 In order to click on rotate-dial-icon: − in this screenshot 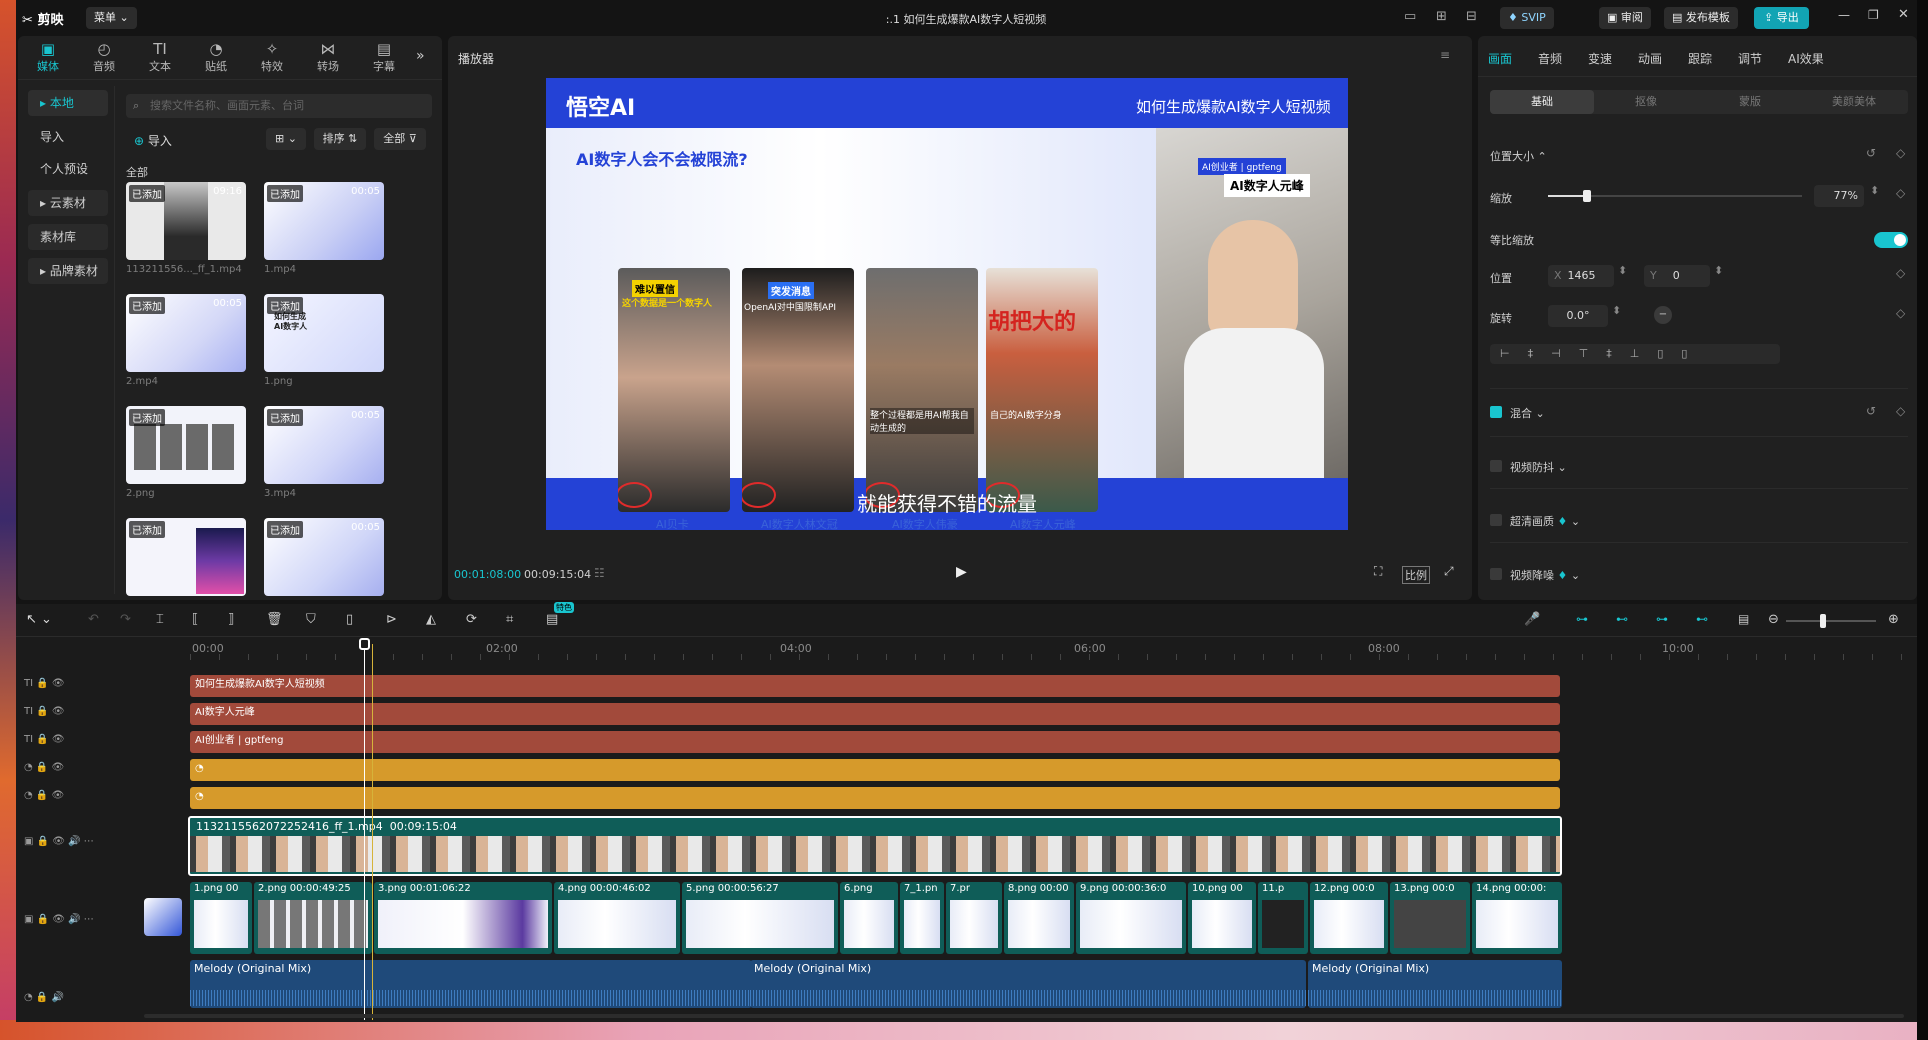, I will do `click(1663, 315)`.